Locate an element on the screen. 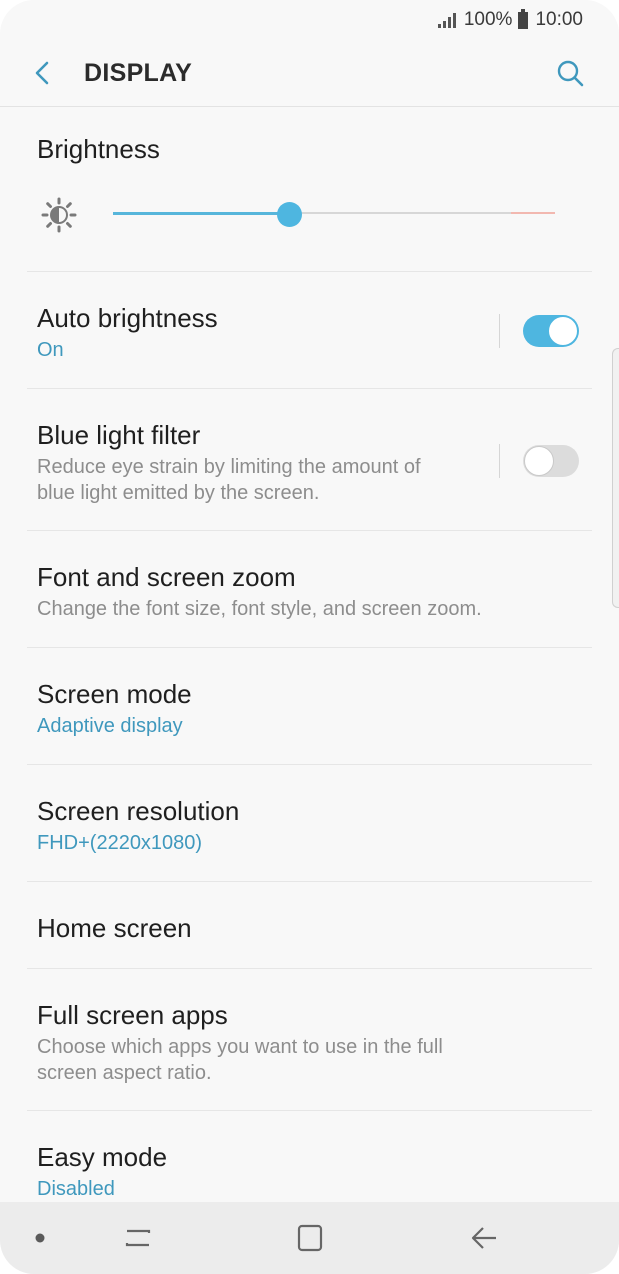 The image size is (619, 1274). nav-dot-button is located at coordinates (40, 1238).